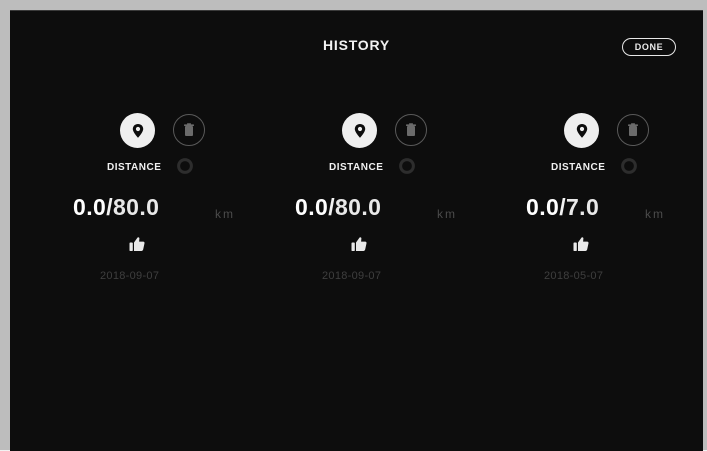 The height and width of the screenshot is (451, 707). I want to click on history-card: DISTANCE 0.0/7.0 km 2018-05-07, so click(610, 203).